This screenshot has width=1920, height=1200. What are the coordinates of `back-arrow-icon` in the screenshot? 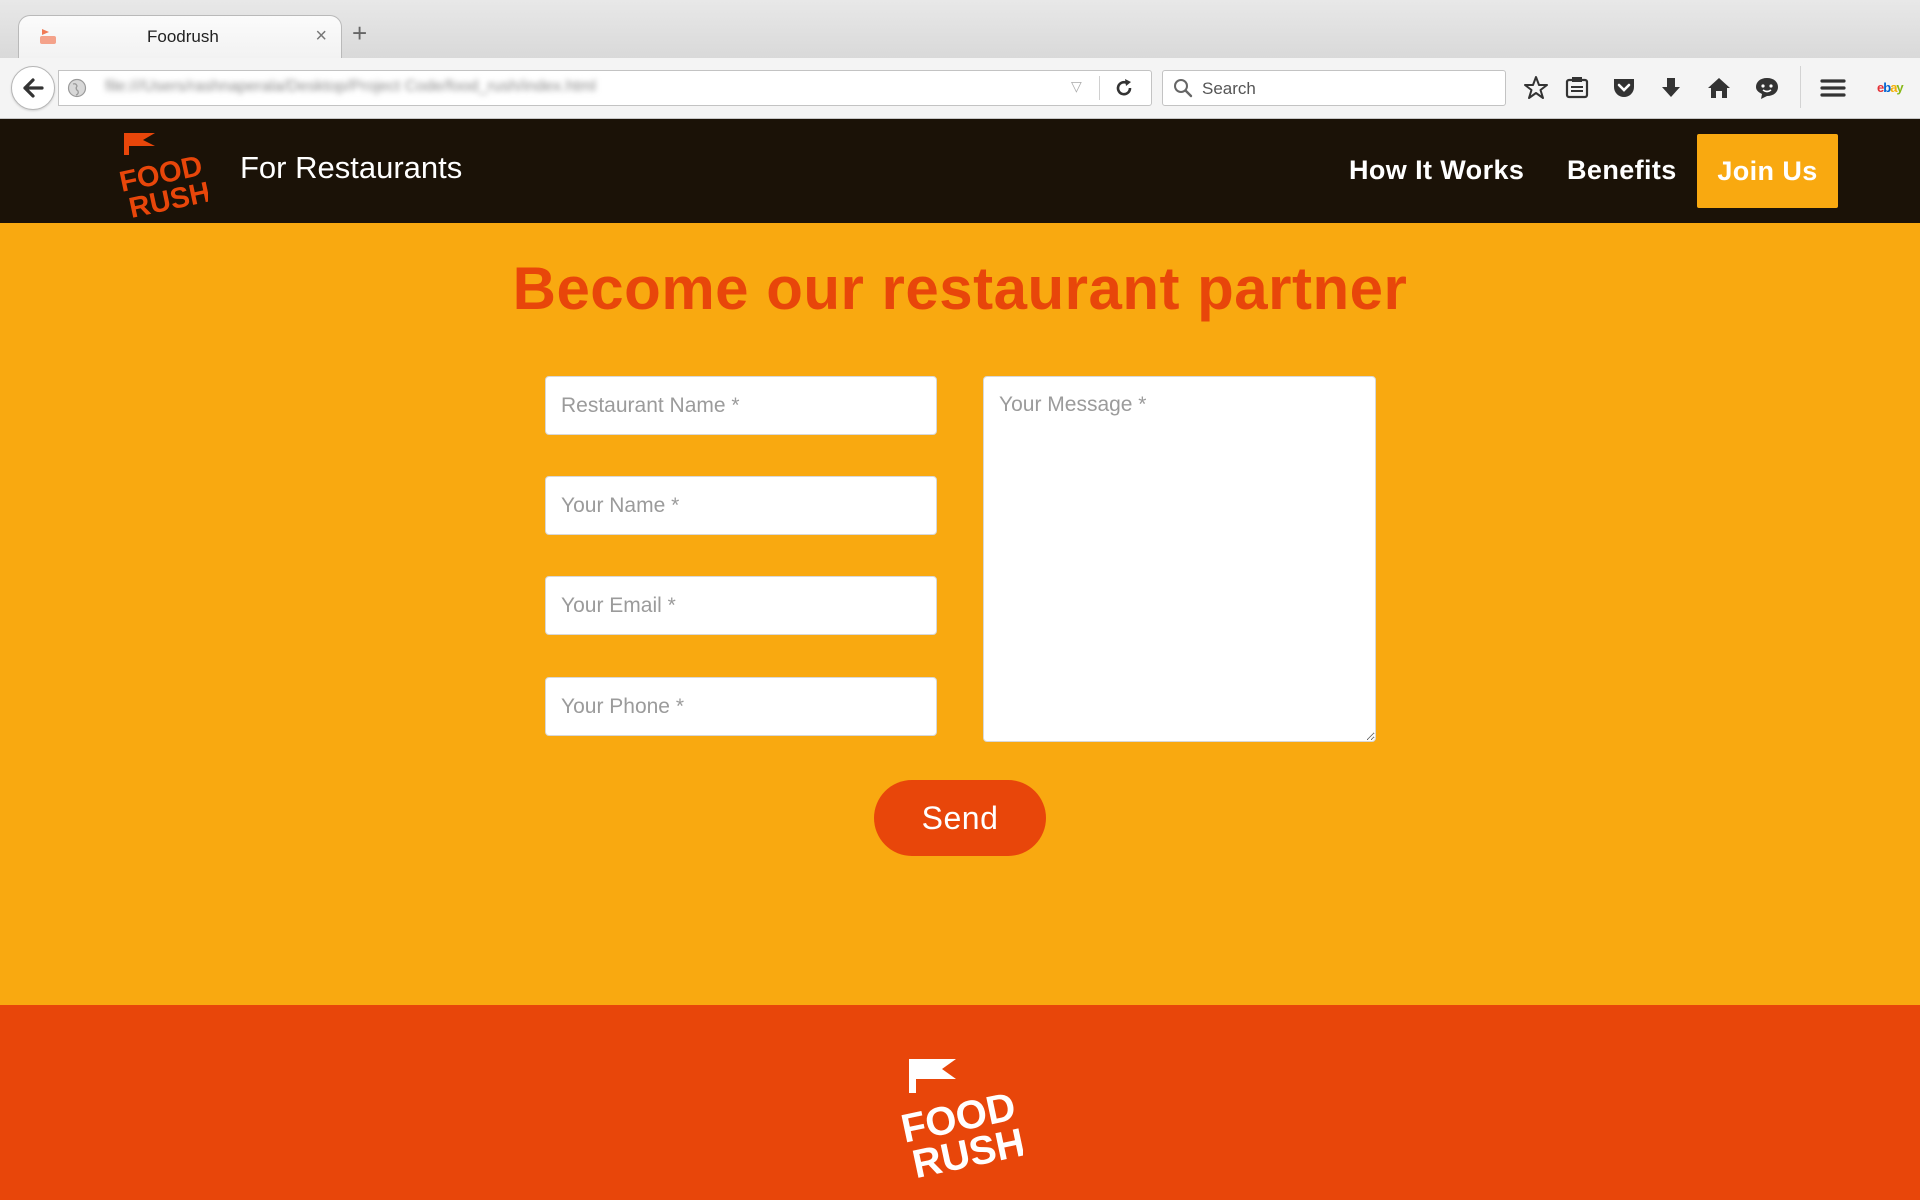 It's located at (33, 88).